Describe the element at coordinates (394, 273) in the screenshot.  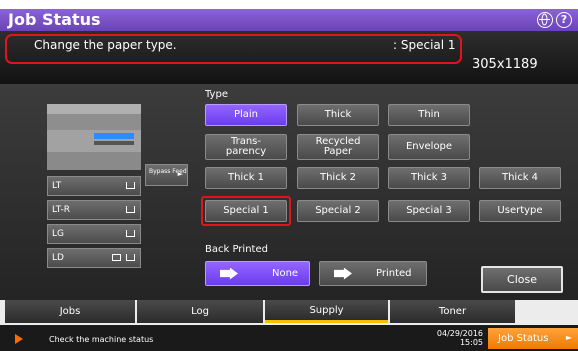
I see `printed-label: Printed` at that location.